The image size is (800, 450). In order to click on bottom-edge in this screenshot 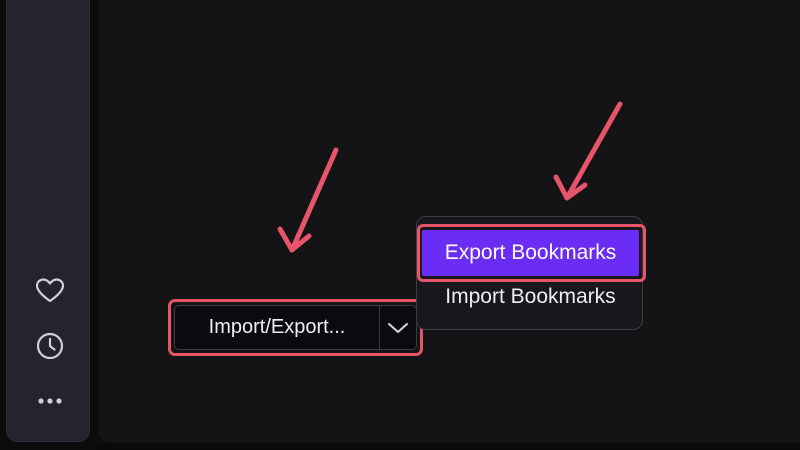, I will do `click(446, 447)`.